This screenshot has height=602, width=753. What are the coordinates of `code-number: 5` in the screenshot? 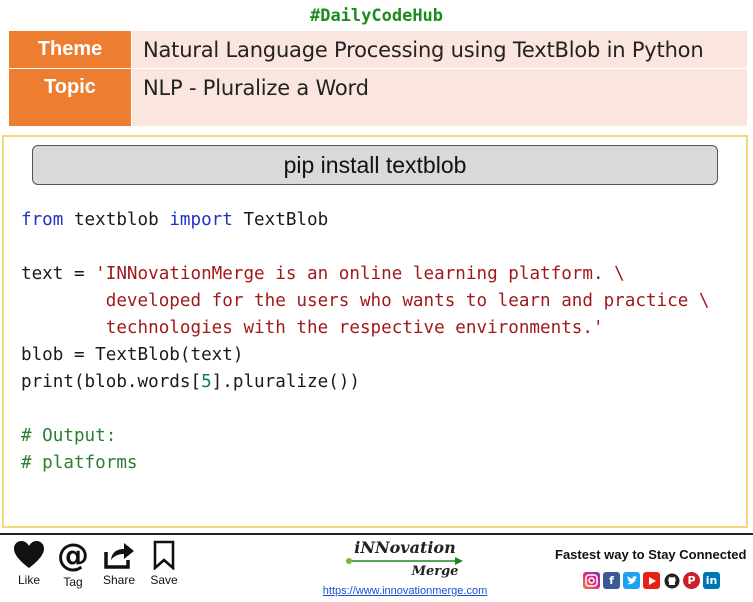 It's located at (206, 382).